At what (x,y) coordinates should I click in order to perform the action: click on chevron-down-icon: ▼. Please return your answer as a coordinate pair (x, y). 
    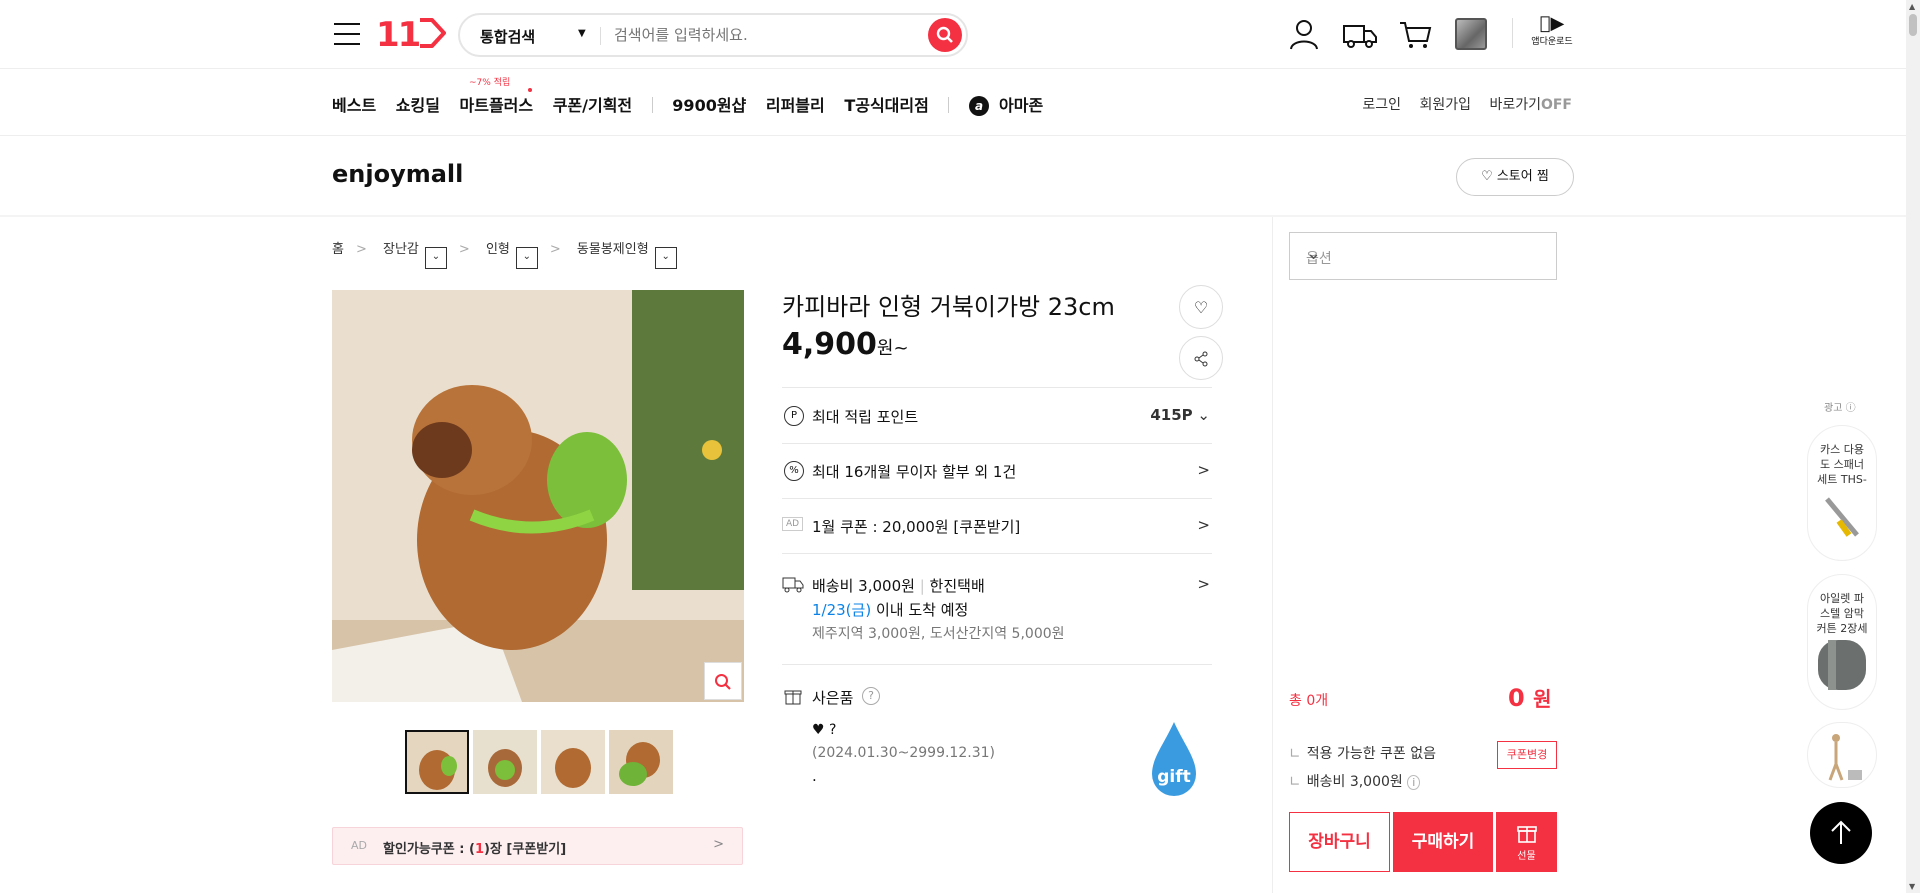
    Looking at the image, I should click on (582, 33).